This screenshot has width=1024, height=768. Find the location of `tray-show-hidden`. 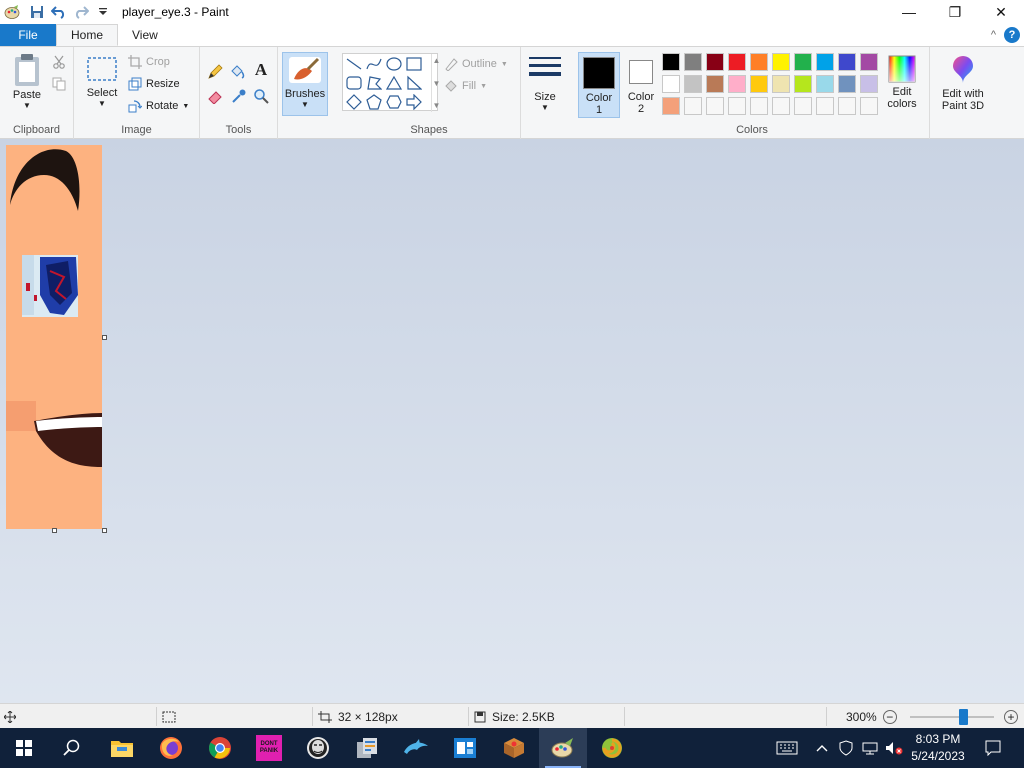

tray-show-hidden is located at coordinates (822, 748).